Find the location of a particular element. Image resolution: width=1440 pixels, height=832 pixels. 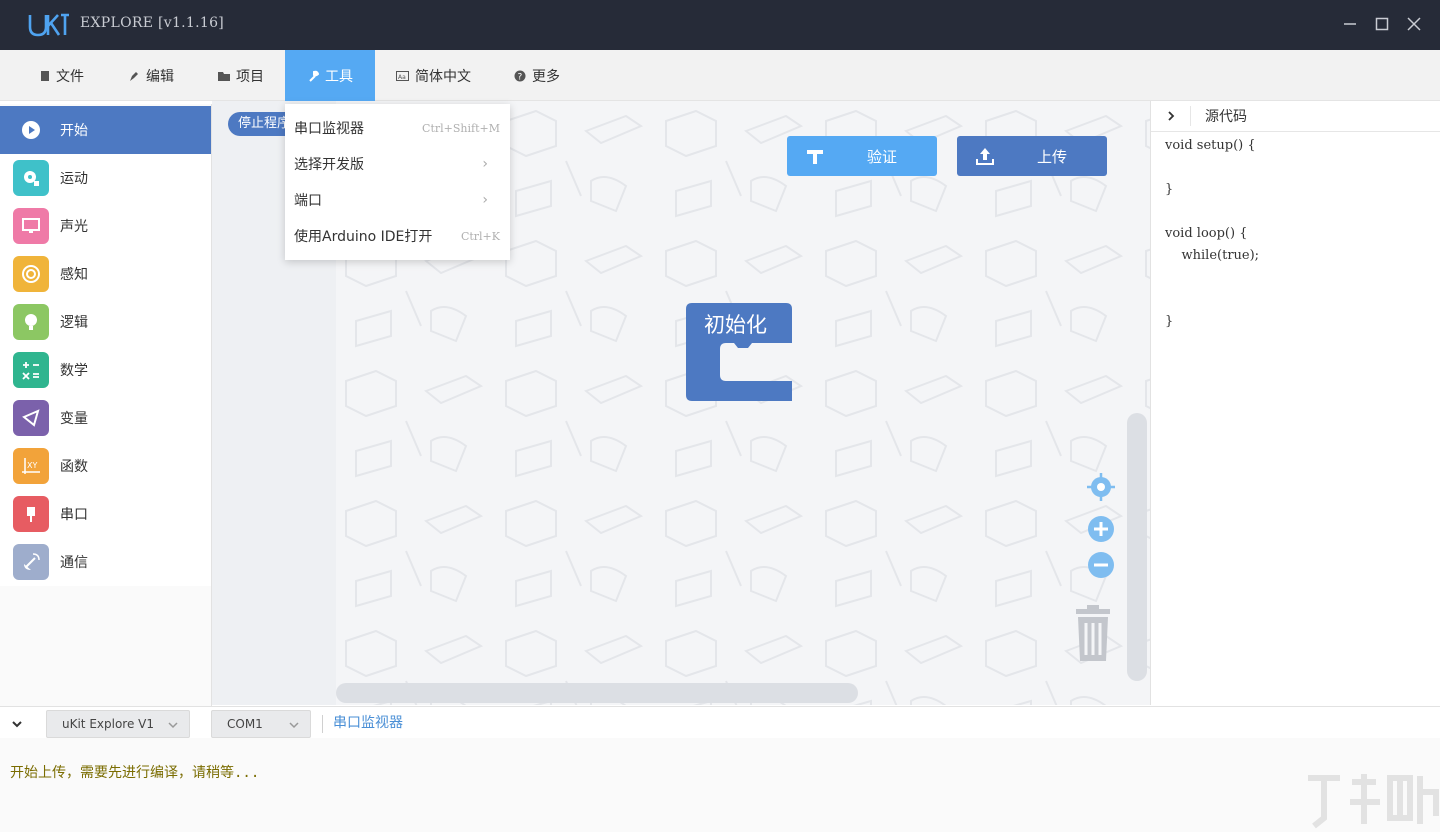

workspace-vertical-scrollbar is located at coordinates (1137, 547).